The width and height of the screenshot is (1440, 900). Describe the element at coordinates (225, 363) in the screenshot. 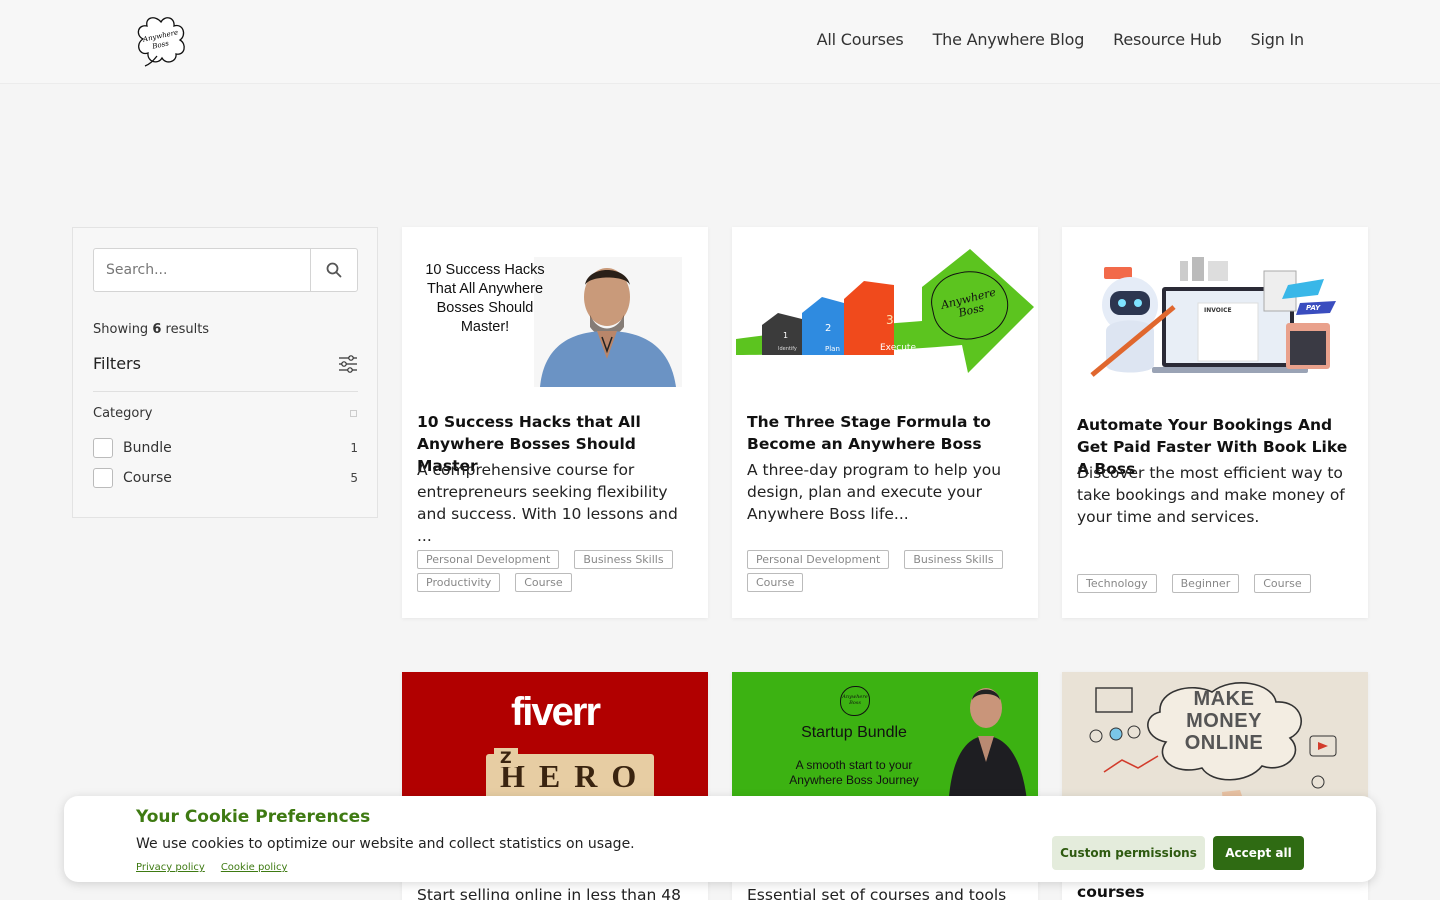

I see `filters-header: Filters` at that location.